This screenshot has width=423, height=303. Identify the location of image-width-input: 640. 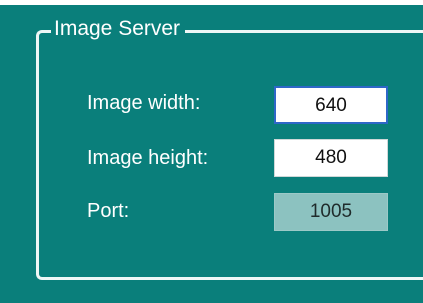
(331, 105).